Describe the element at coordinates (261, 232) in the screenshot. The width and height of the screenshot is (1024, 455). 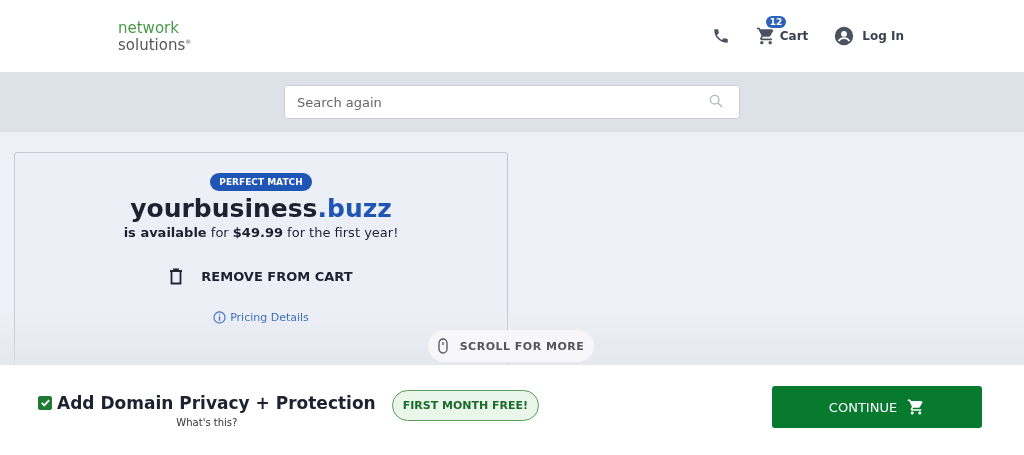
I see `availability-text: is available for $49.99 for the first year!` at that location.